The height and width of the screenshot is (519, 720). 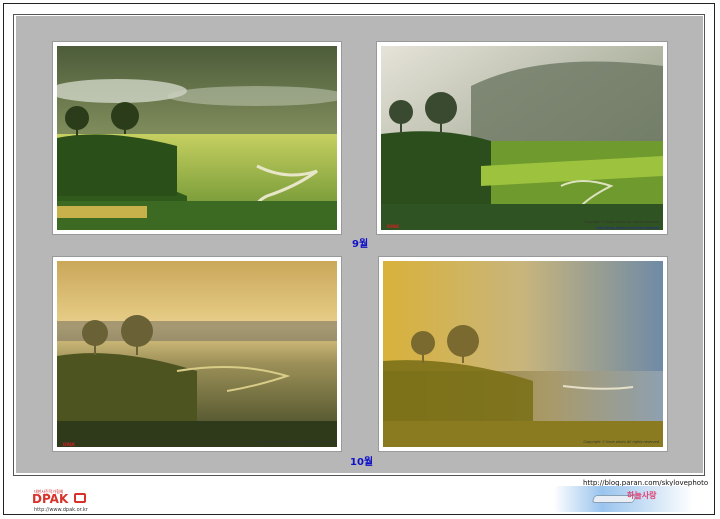 What do you see at coordinates (627, 228) in the screenshot?
I see `photo-url: http://blog.paran.com/skylovephoto` at bounding box center [627, 228].